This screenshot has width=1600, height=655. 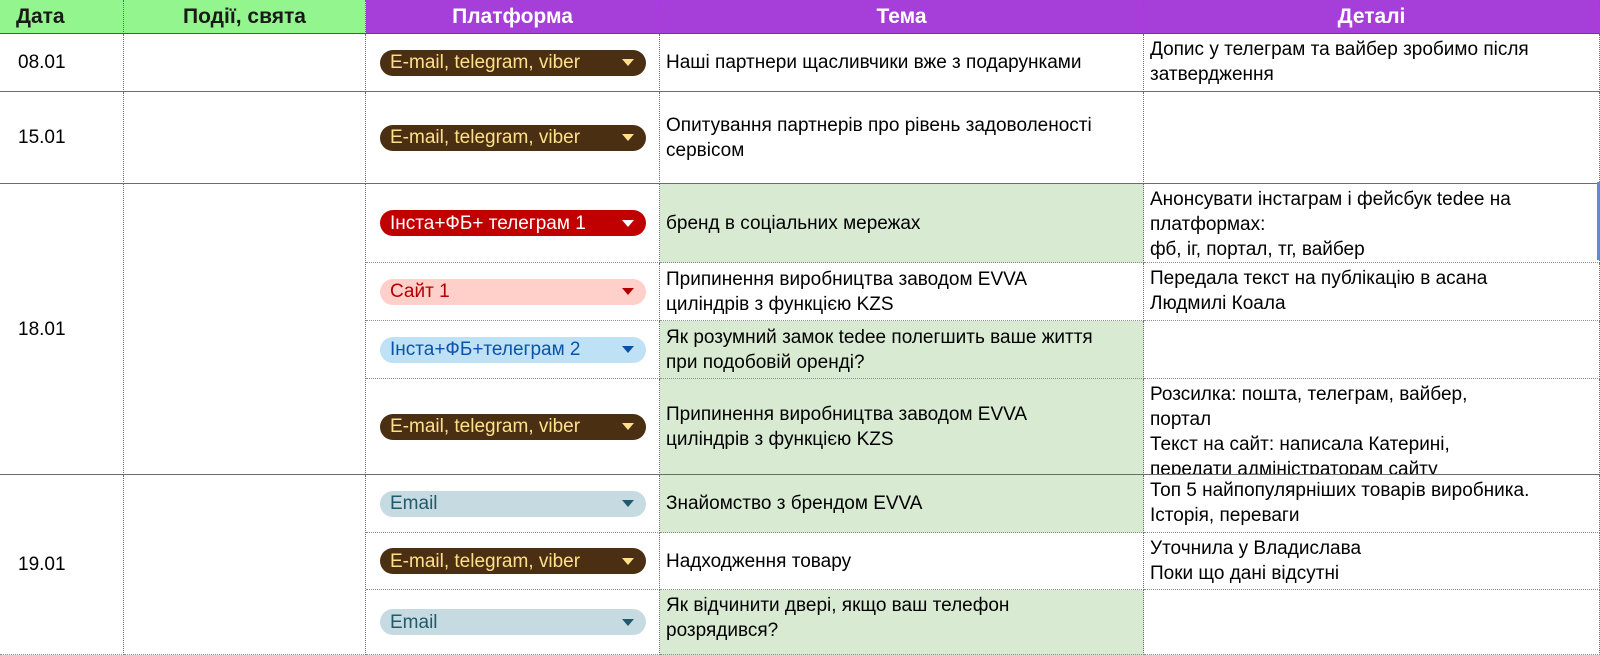 What do you see at coordinates (902, 17) in the screenshot?
I see `header-theme: Тема` at bounding box center [902, 17].